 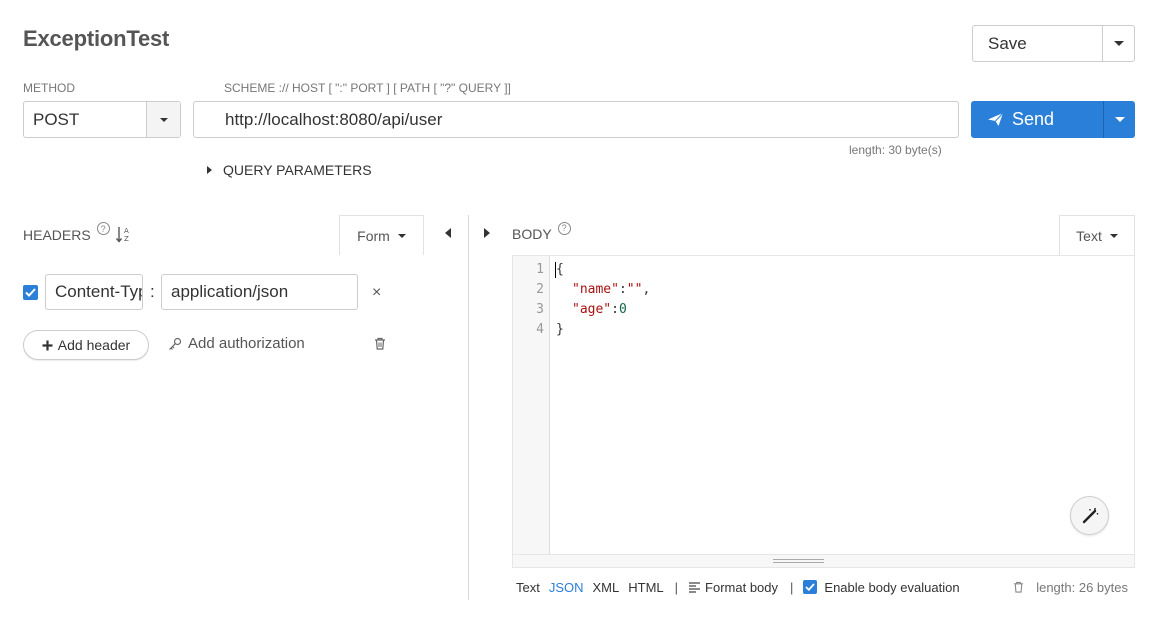 I want to click on header-colon: :, so click(x=152, y=291).